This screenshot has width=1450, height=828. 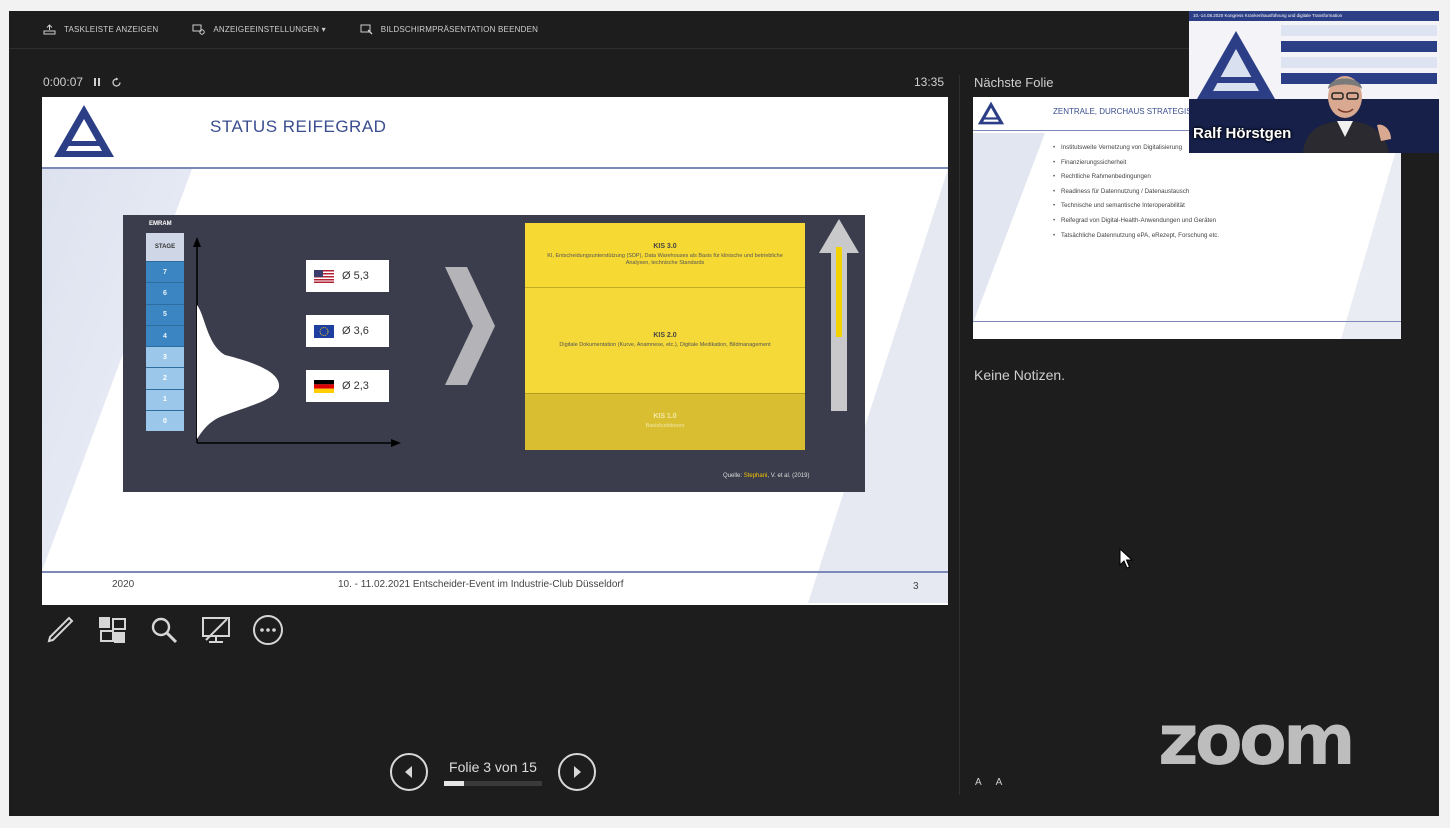 I want to click on slide-tools, so click(x=164, y=630).